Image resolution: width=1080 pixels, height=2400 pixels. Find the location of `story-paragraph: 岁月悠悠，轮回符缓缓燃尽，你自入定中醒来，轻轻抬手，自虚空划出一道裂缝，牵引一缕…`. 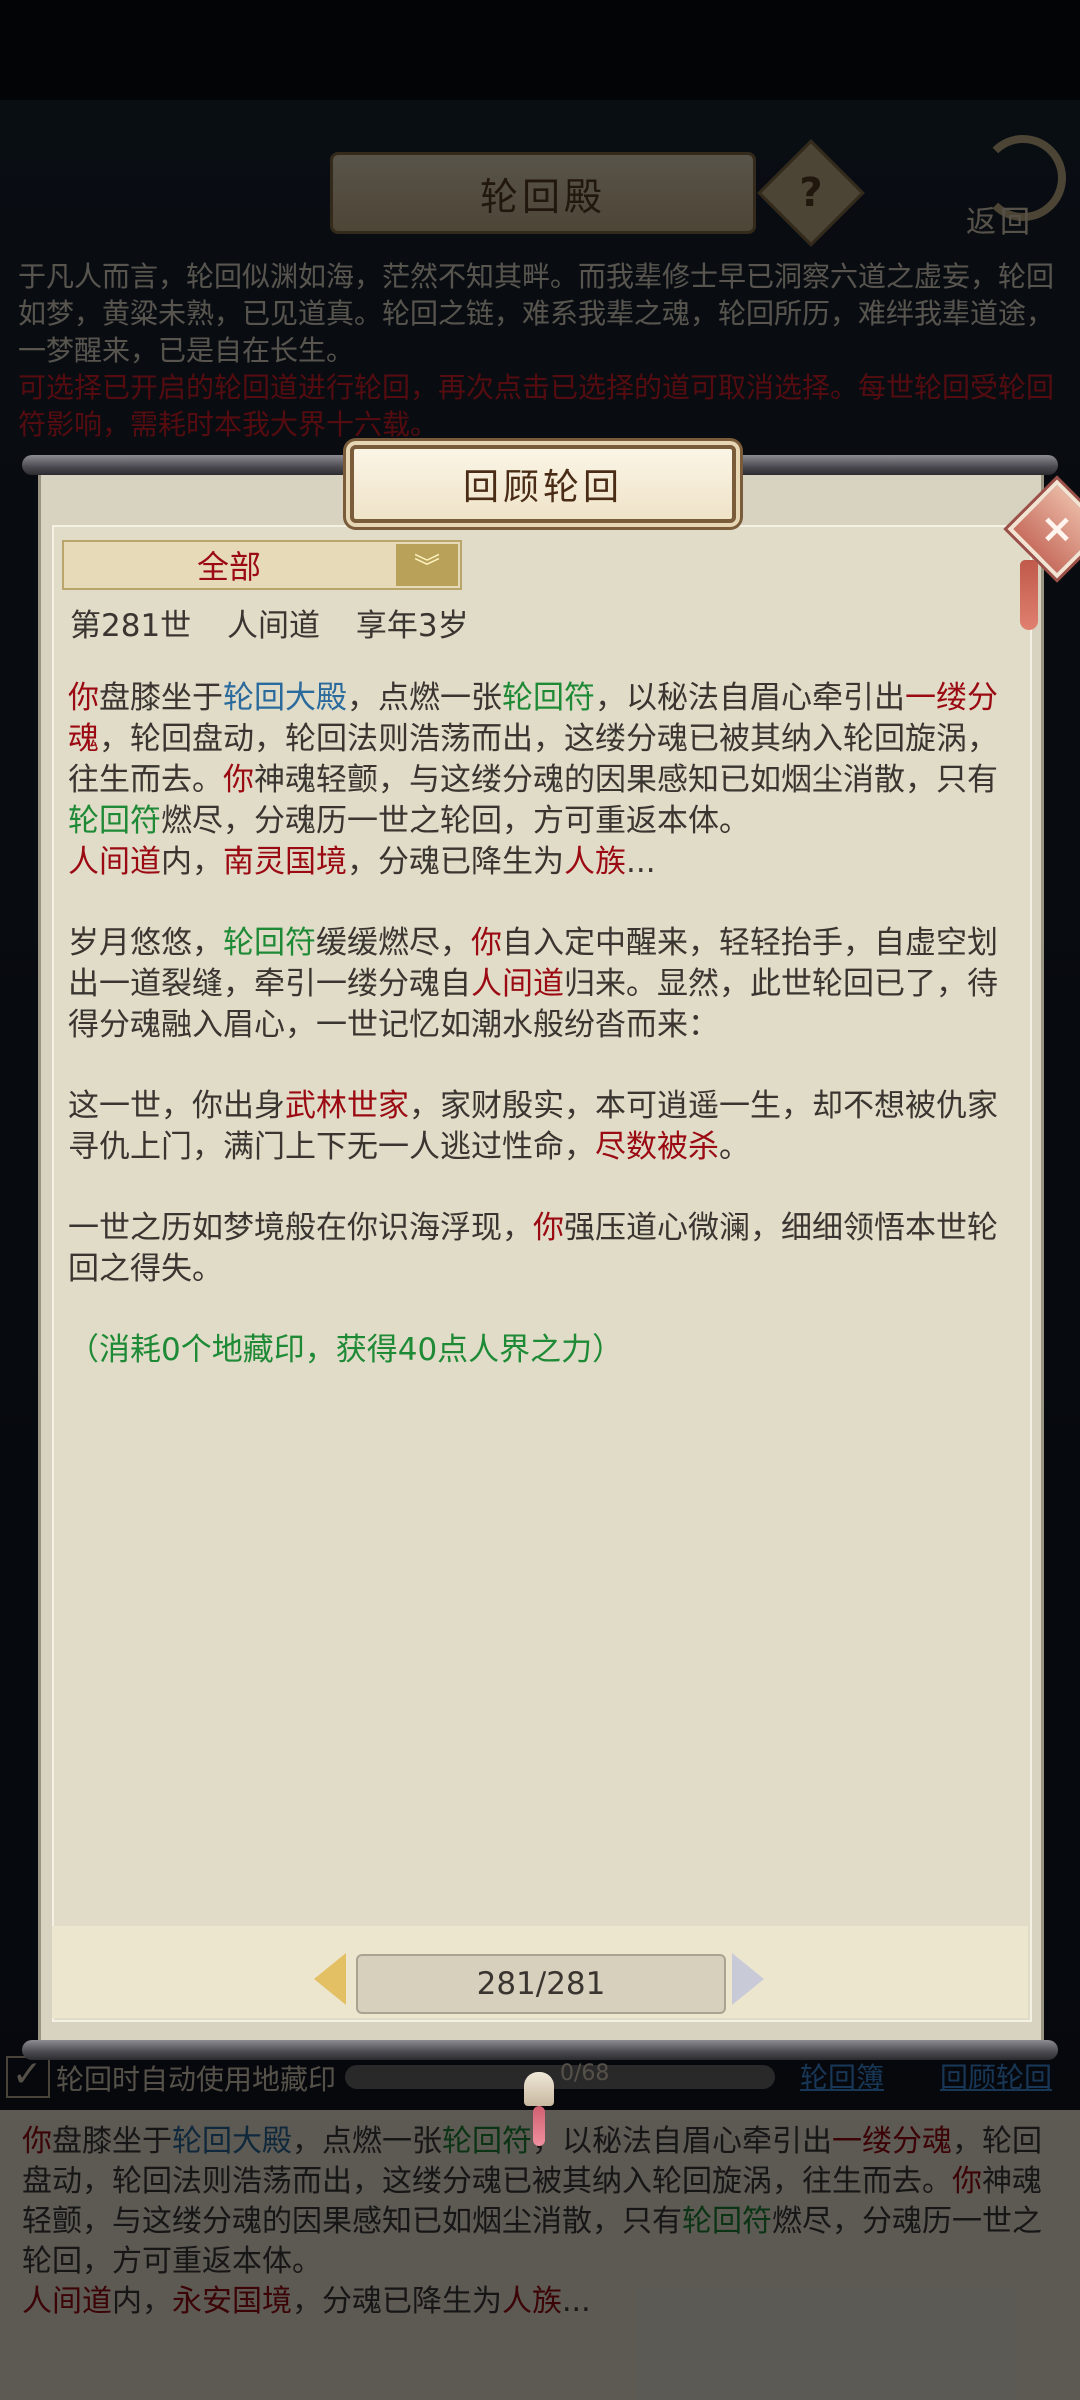

story-paragraph: 岁月悠悠，轮回符缓缓燃尽，你自入定中醒来，轻轻抬手，自虚空划出一道裂缝，牵引一缕… is located at coordinates (533, 984).